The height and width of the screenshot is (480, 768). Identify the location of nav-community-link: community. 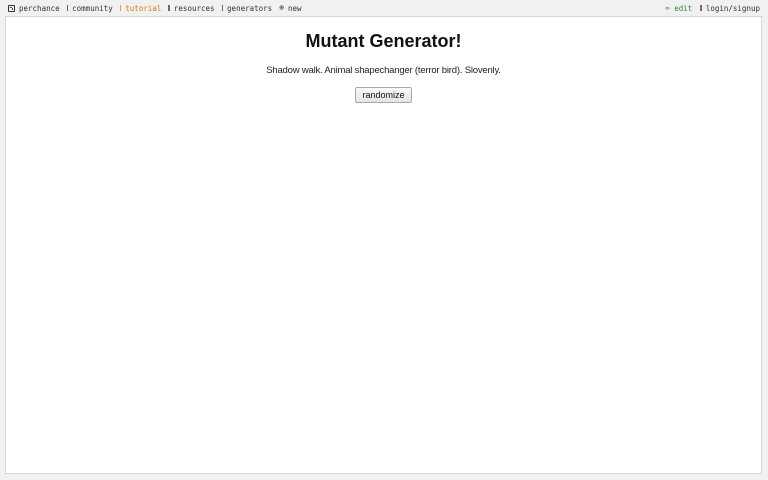
(89, 8).